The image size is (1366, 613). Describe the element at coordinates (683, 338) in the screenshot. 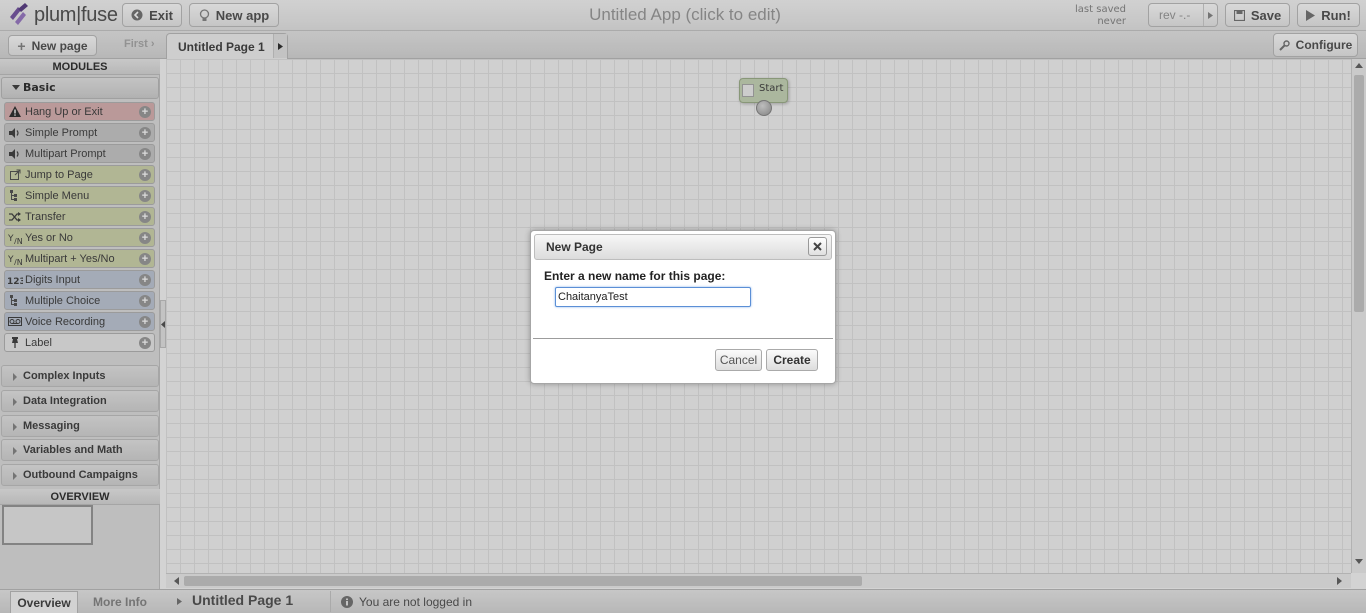

I see `dialog-divider` at that location.